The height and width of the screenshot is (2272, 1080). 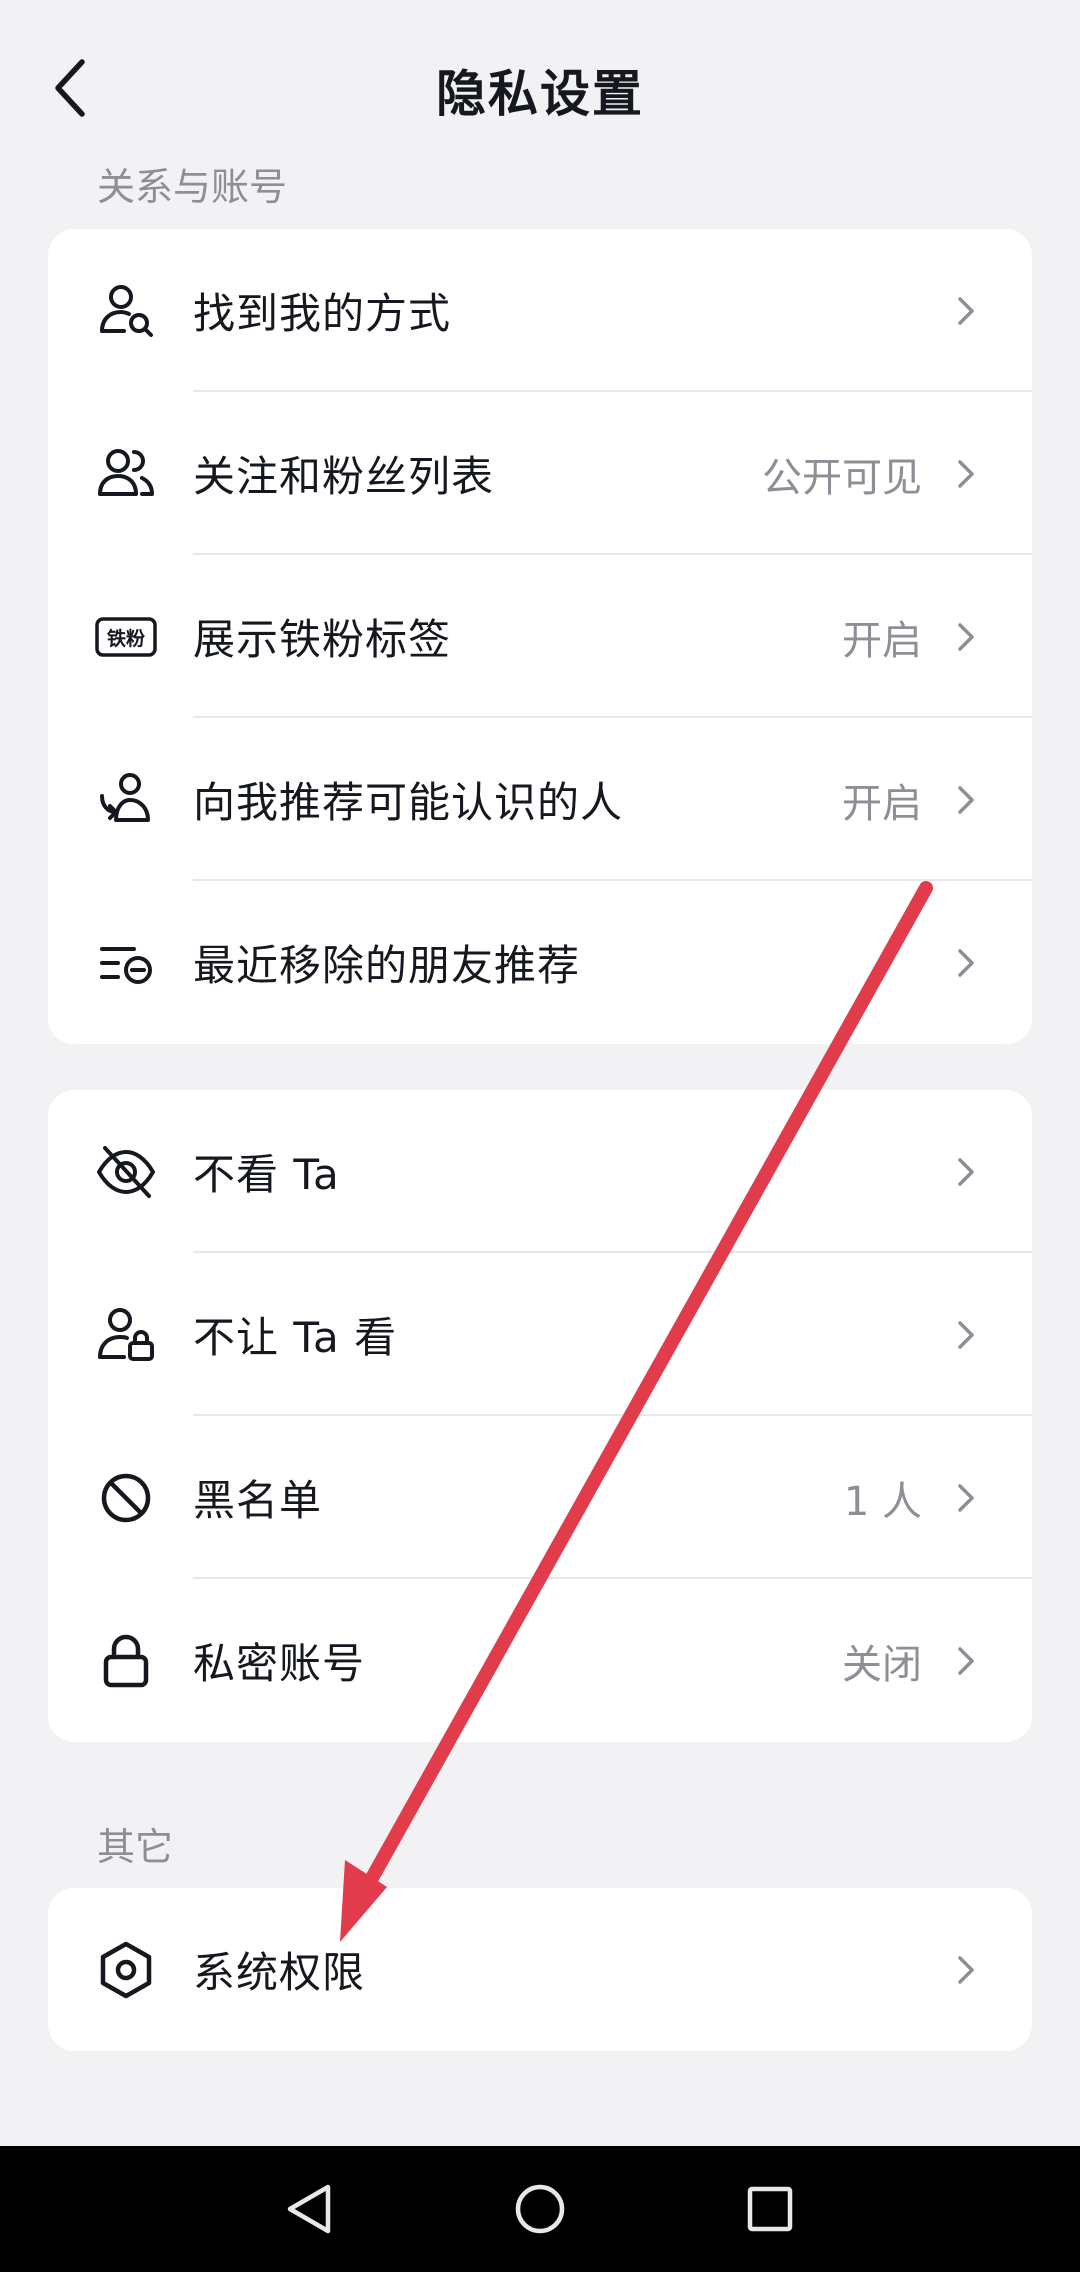 I want to click on fan-badge-text: 铁粉, so click(x=126, y=638).